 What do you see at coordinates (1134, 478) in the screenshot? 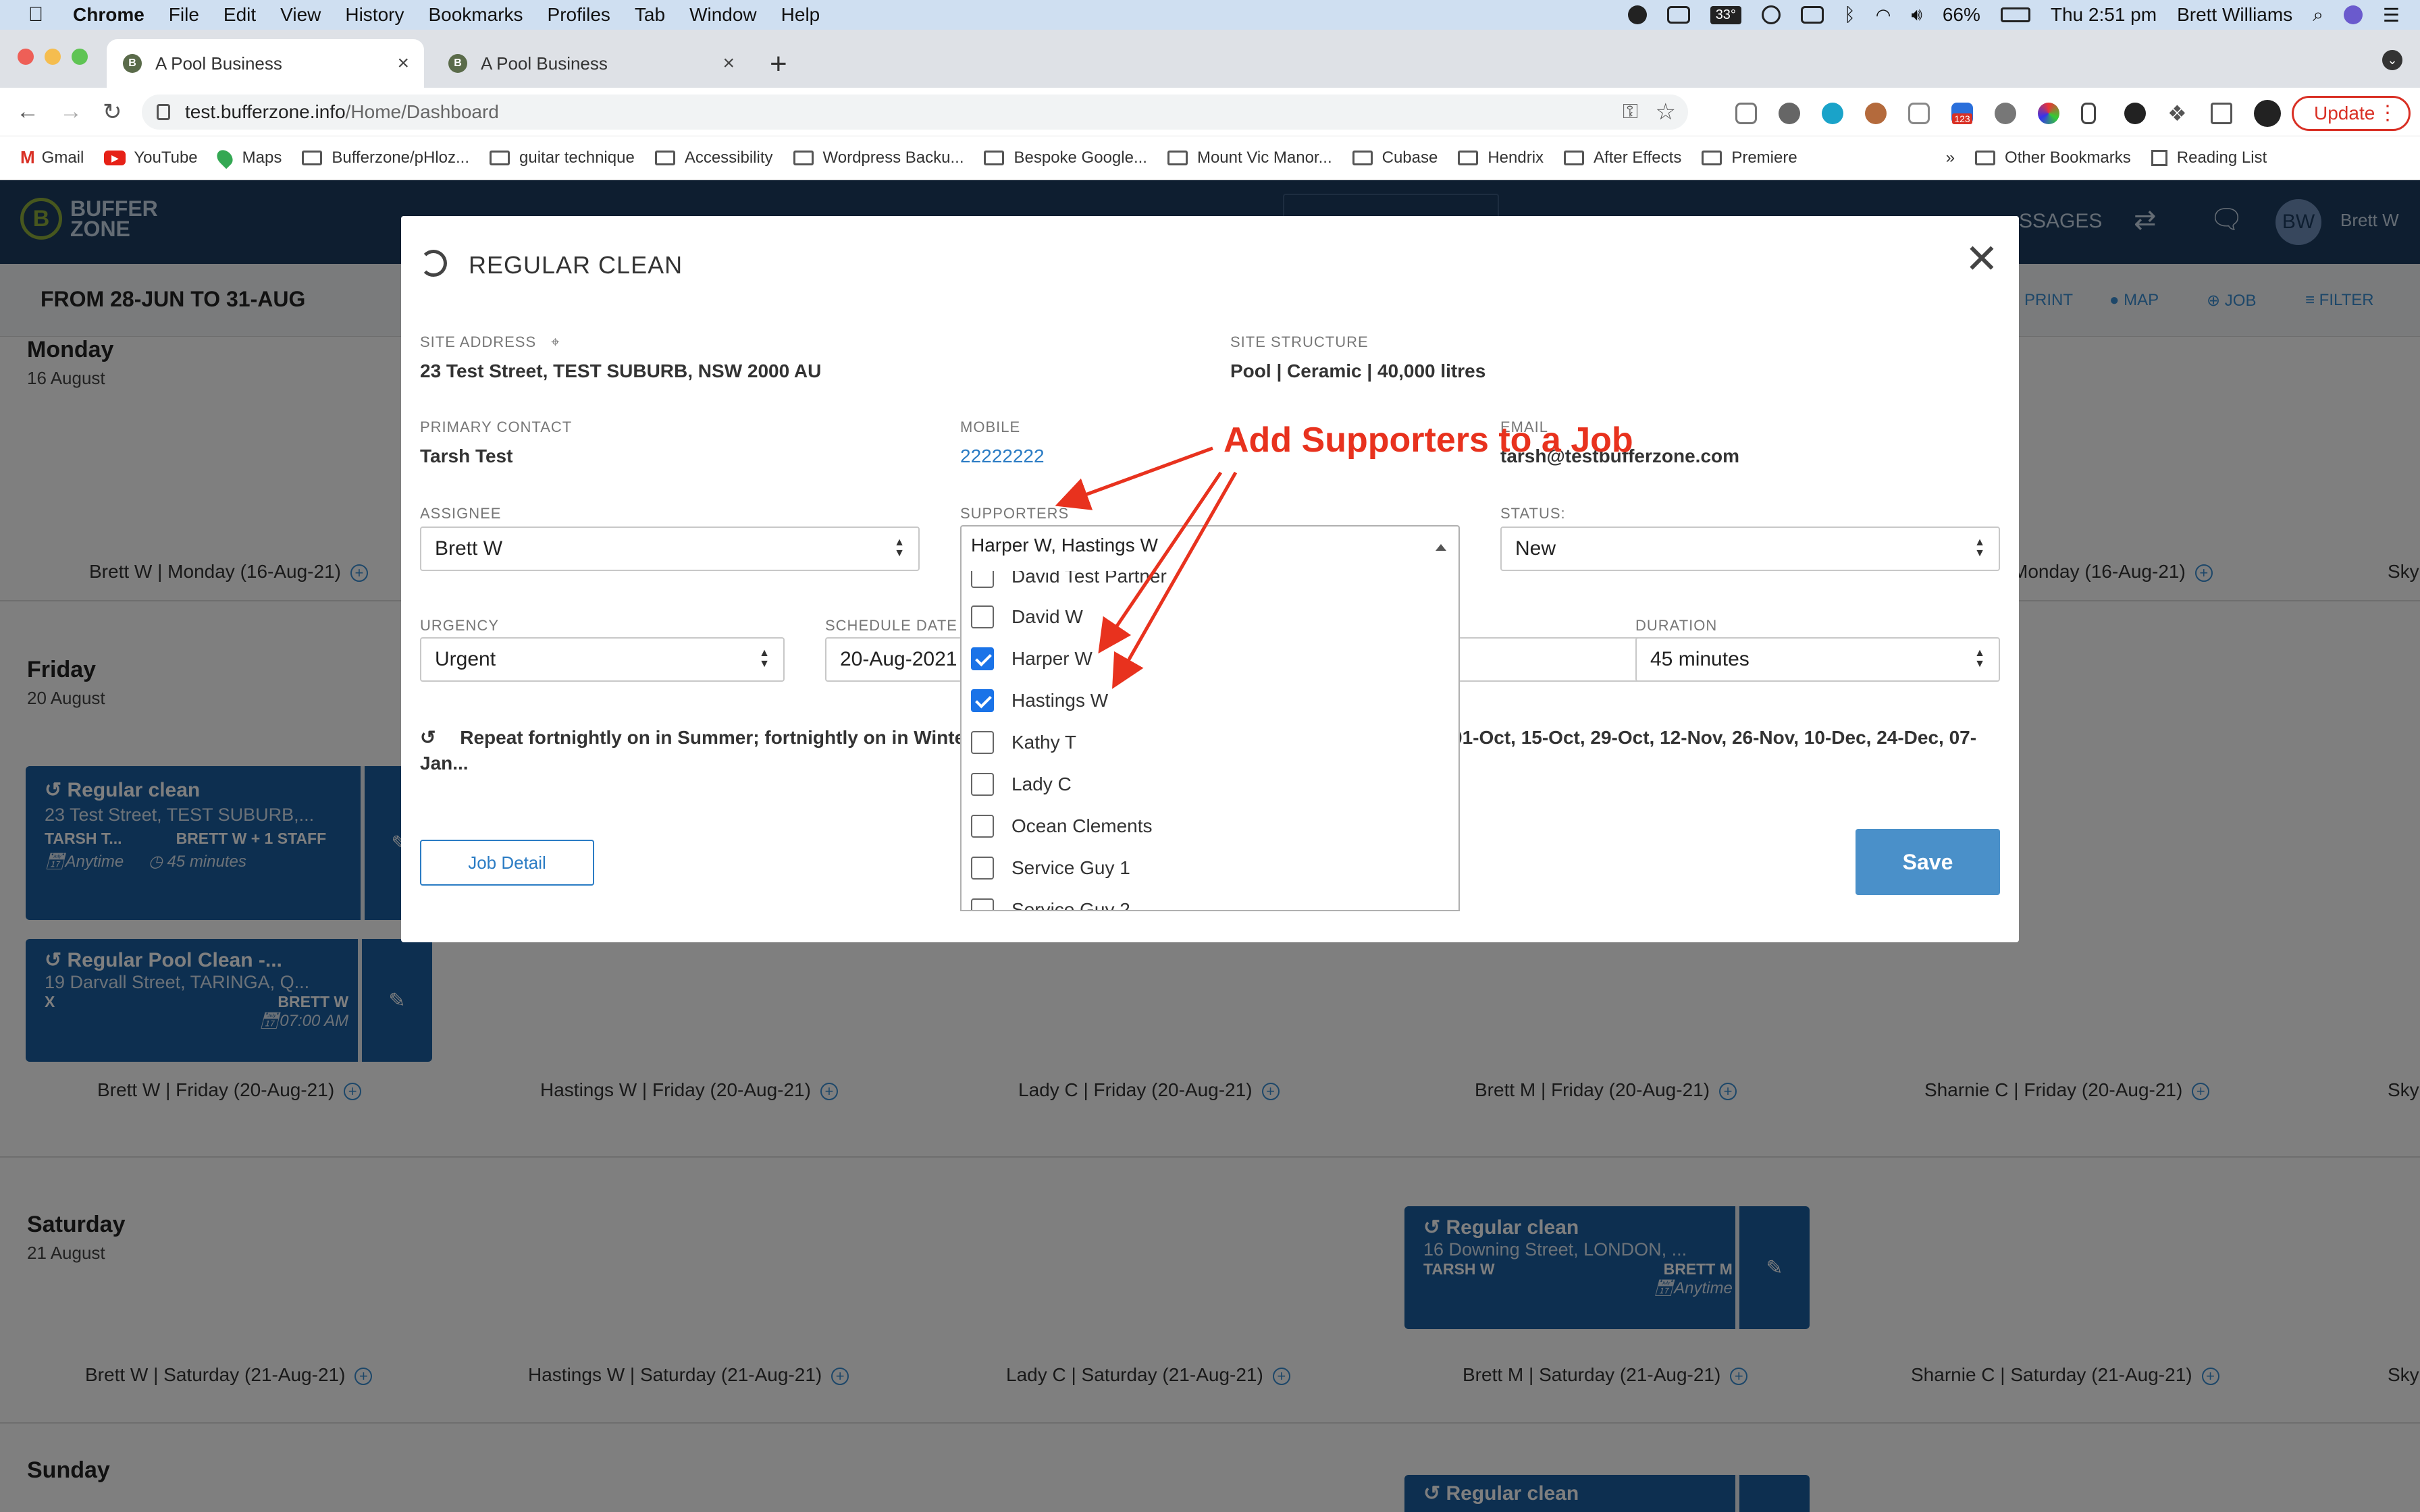
I see `arrow-to-supporters-label` at bounding box center [1134, 478].